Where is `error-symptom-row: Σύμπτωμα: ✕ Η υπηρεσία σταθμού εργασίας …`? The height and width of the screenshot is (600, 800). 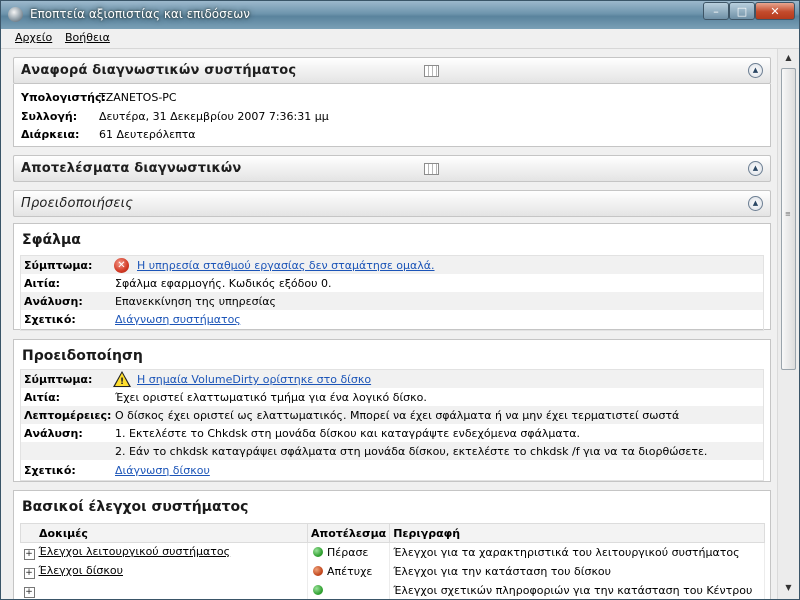 error-symptom-row: Σύμπτωμα: ✕ Η υπηρεσία σταθμού εργασίας … is located at coordinates (392, 265).